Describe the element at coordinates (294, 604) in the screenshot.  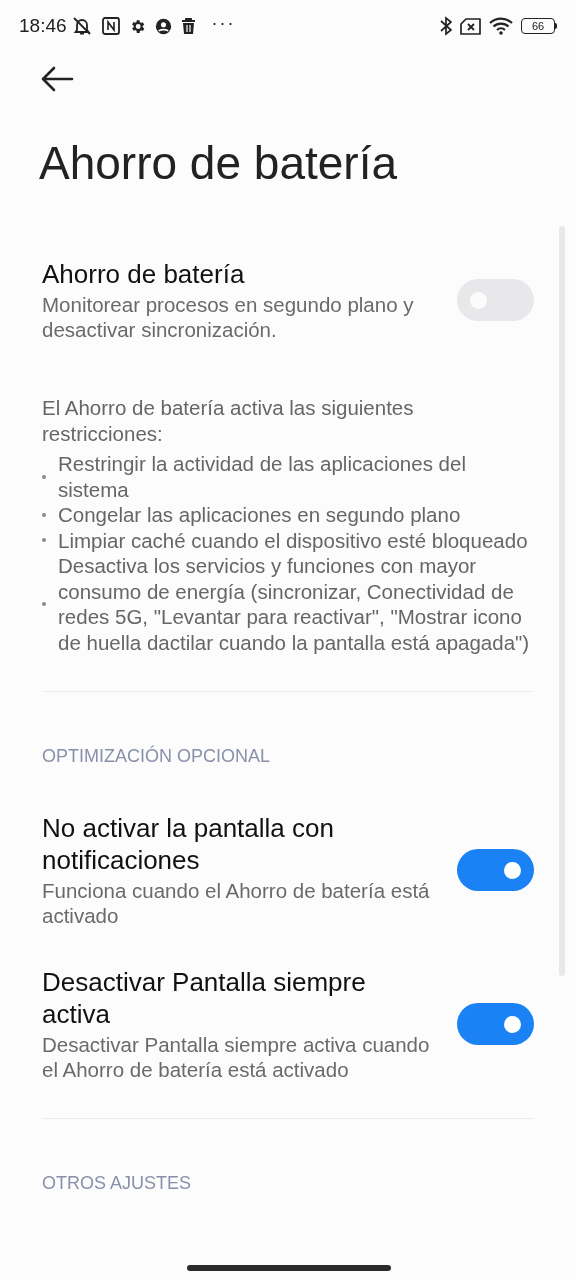
I see `restriction-item: Desactiva los servicios y funciones con mayor consumo de energía (sincronizar, Conectividad de redes 5G, "Levantar para reactivar", "Mostrar icono de huella dactilar cuando la pantalla está apagada")` at that location.